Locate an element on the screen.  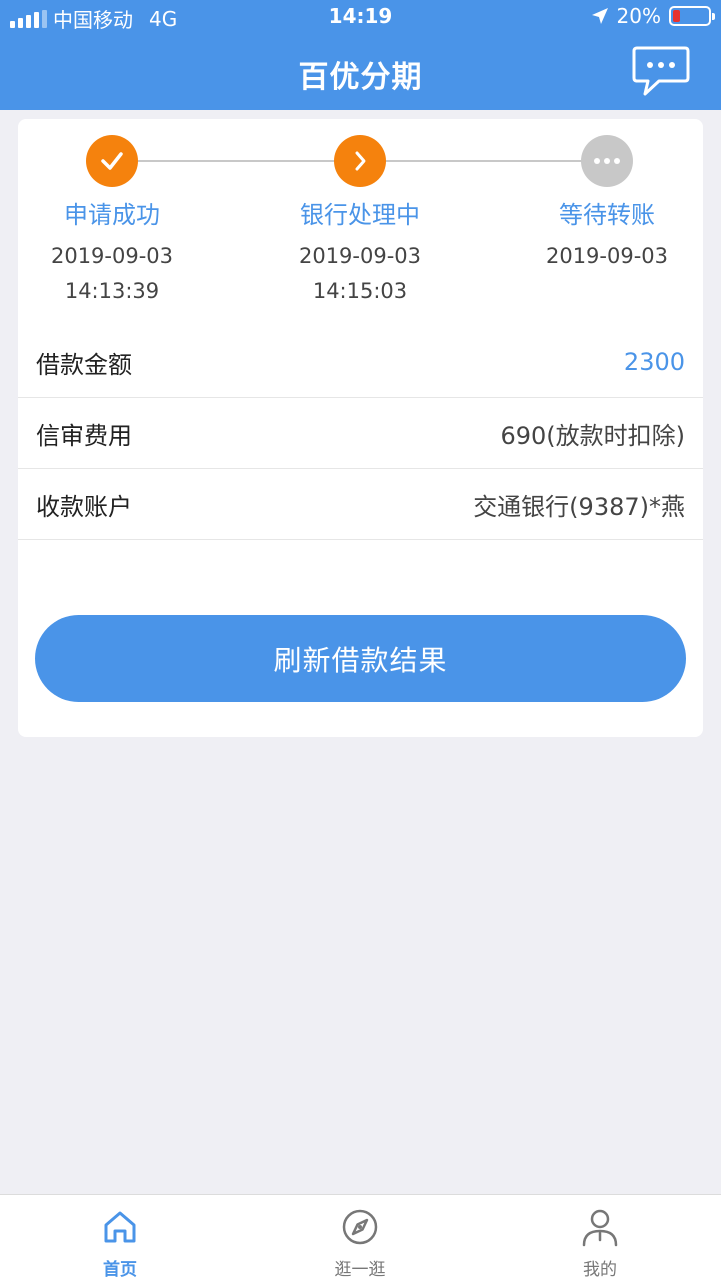
receiving-account-row: 收款账户 交通银行(9387)*燕 is located at coordinates (360, 504).